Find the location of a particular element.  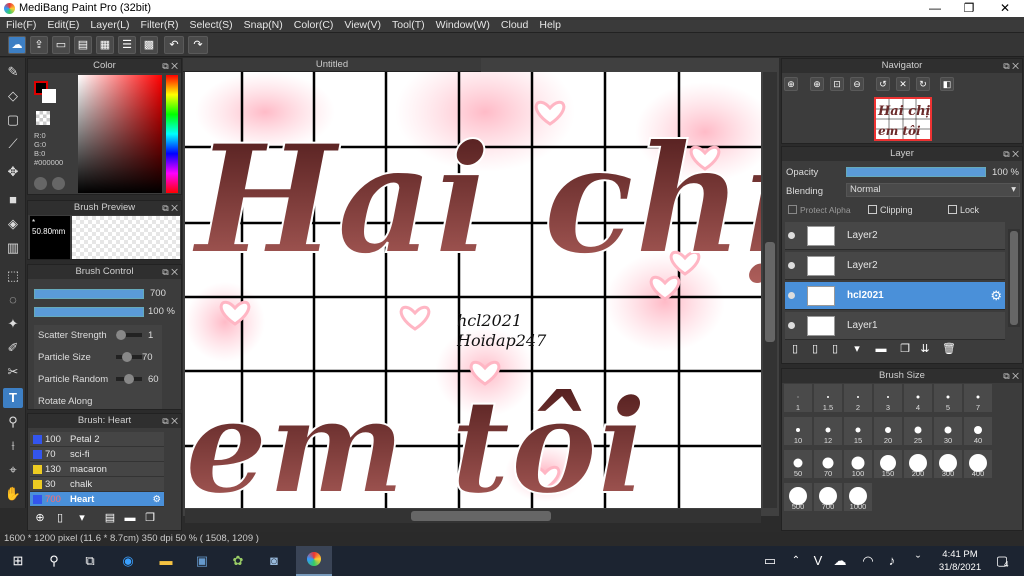

brush-size-option: 300 is located at coordinates (948, 464).